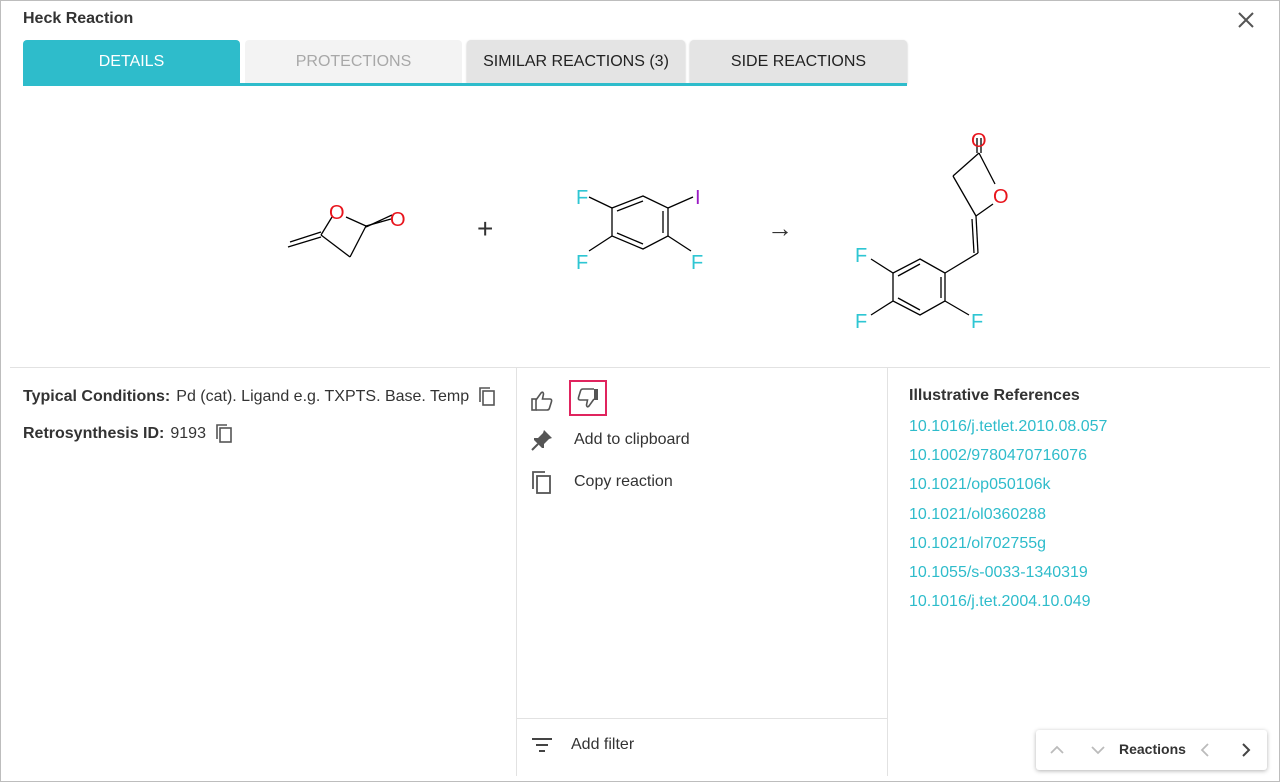  What do you see at coordinates (1205, 750) in the screenshot?
I see `chevron-left-icon` at bounding box center [1205, 750].